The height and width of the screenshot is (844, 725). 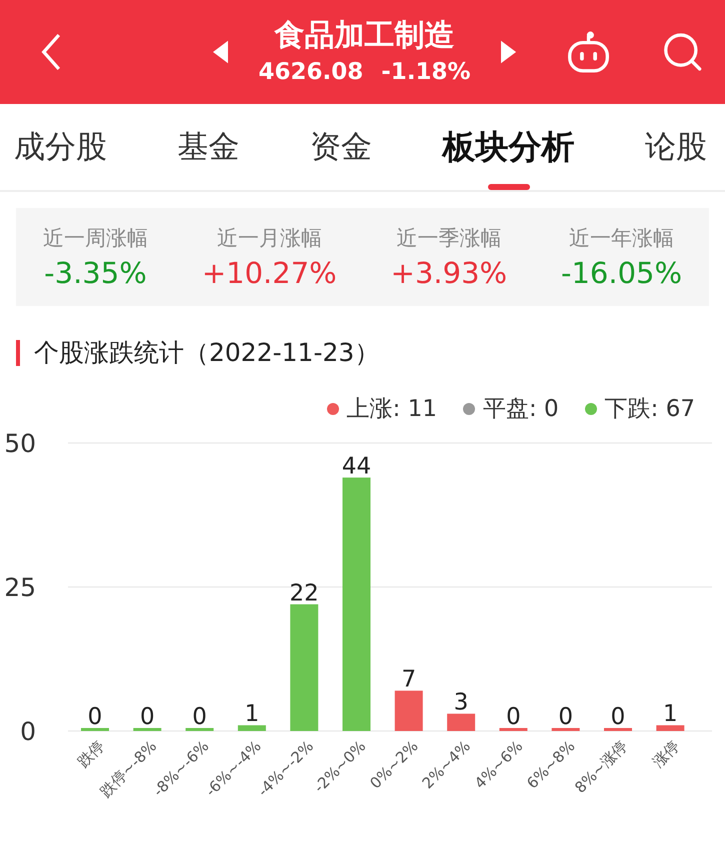 I want to click on y-tick-label: 50, so click(x=20, y=444).